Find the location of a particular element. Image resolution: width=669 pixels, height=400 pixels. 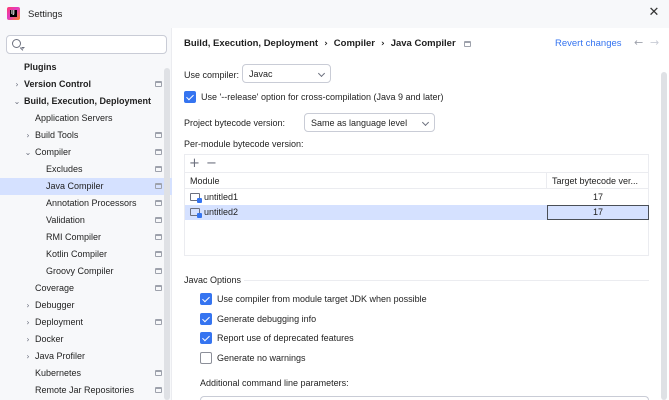

sidebar-item-version-control: › Version Control is located at coordinates (86, 84).